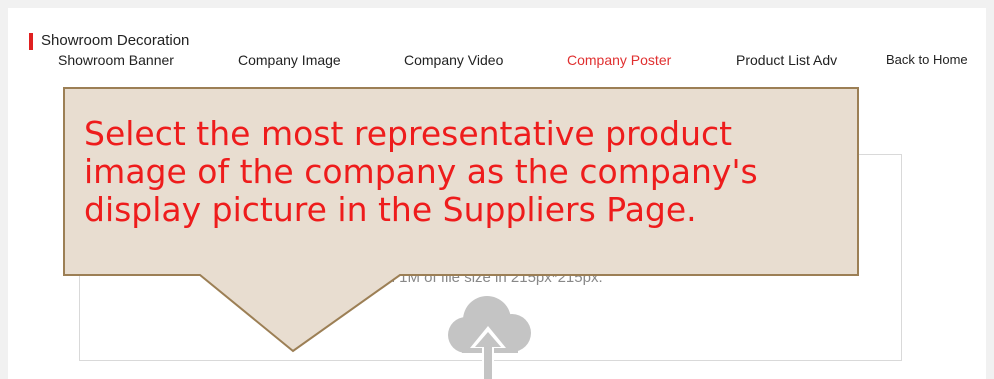  I want to click on back-to-home-link: Back to Home, so click(927, 59).